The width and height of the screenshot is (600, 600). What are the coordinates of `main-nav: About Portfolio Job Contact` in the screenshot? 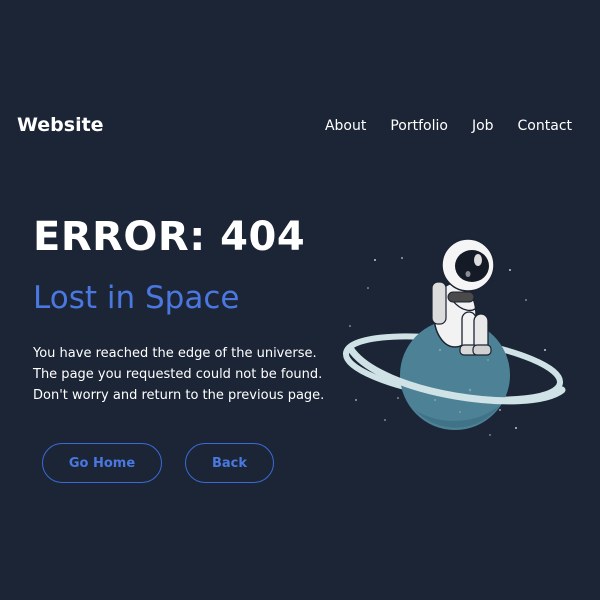 It's located at (448, 126).